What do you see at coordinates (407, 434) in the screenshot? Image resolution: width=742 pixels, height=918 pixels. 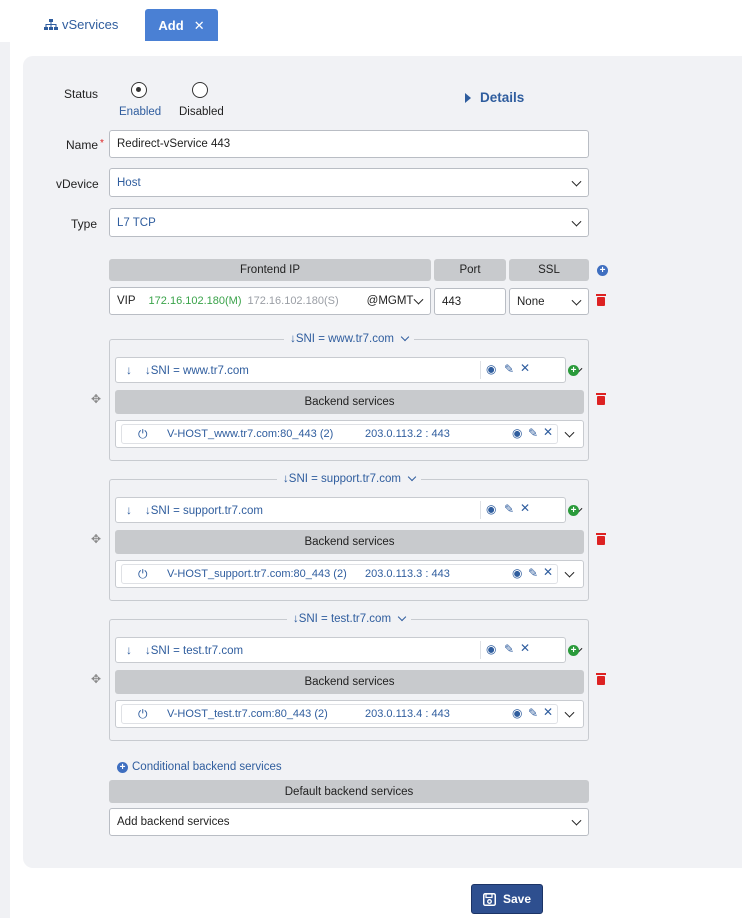 I see `backend-service-address: 203.0.113.2 : 443` at bounding box center [407, 434].